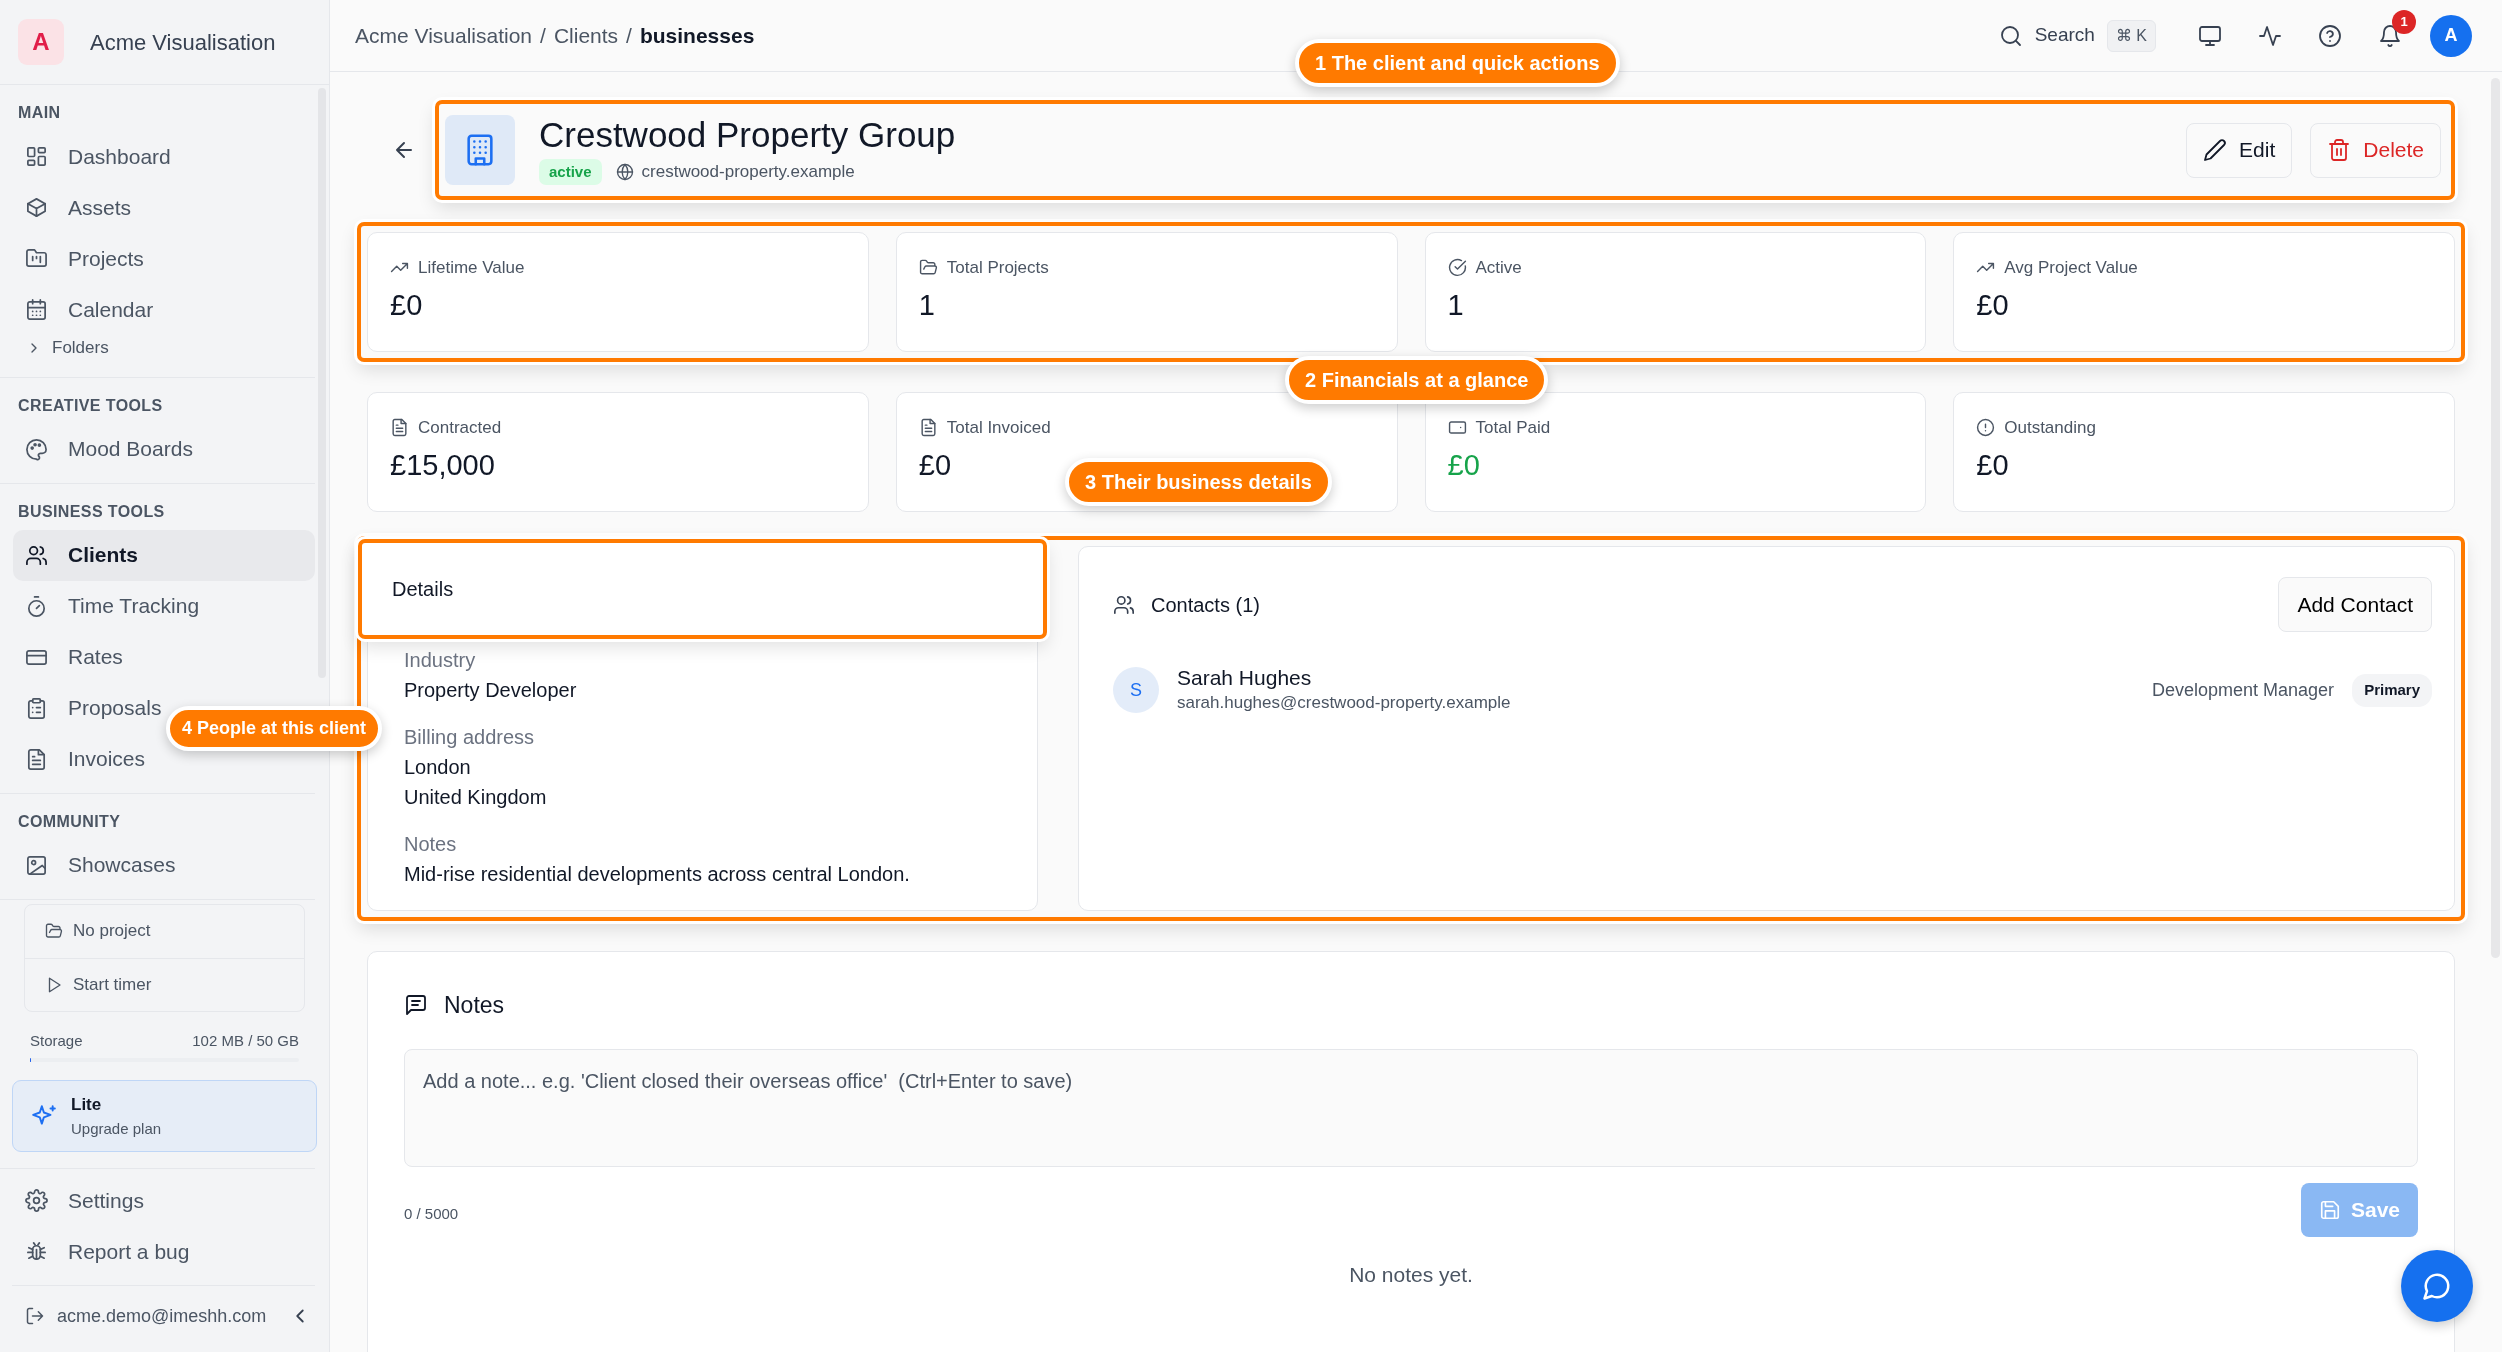 The width and height of the screenshot is (2502, 1352). Describe the element at coordinates (2329, 1209) in the screenshot. I see `save-icon` at that location.